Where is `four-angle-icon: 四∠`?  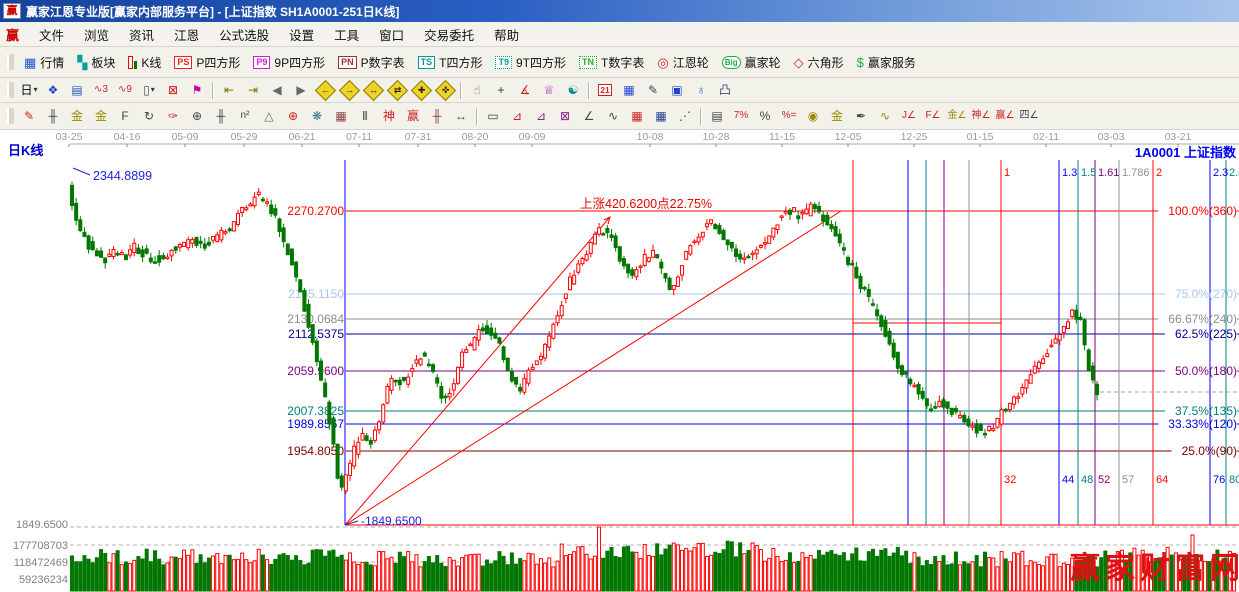
four-angle-icon: 四∠ is located at coordinates (1029, 116).